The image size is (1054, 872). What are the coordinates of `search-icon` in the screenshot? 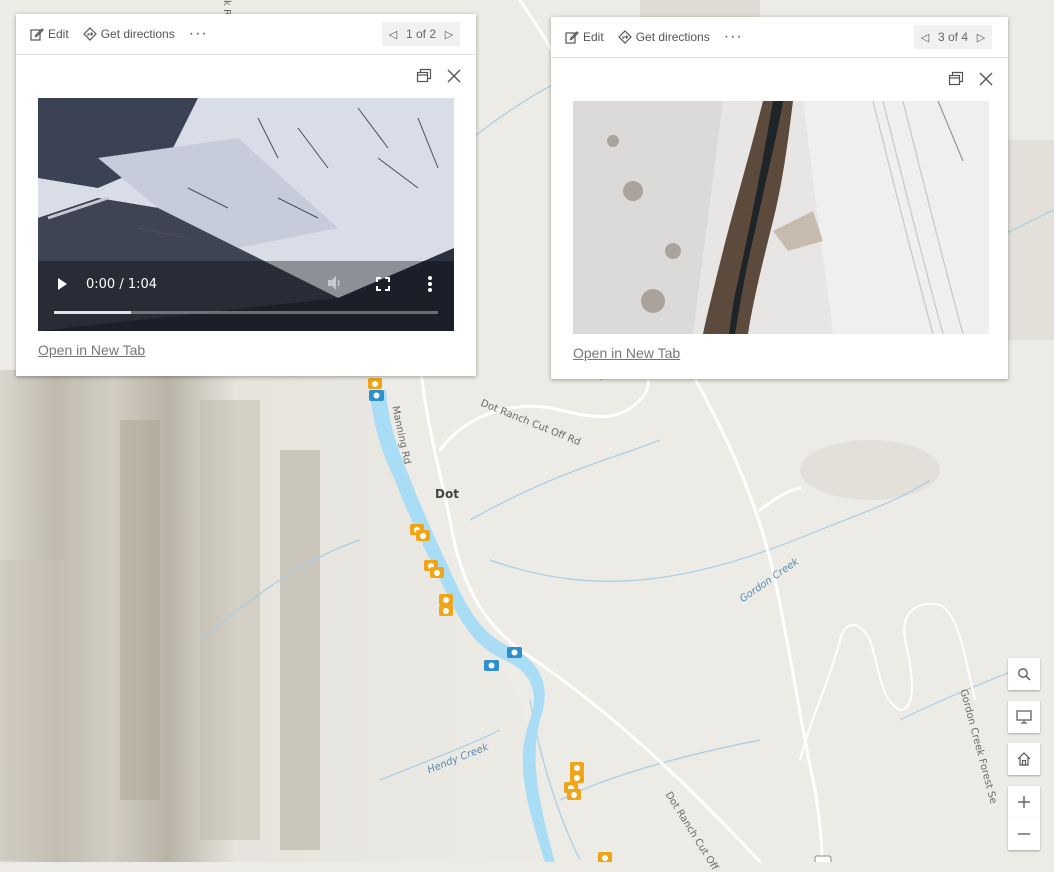 It's located at (1024, 674).